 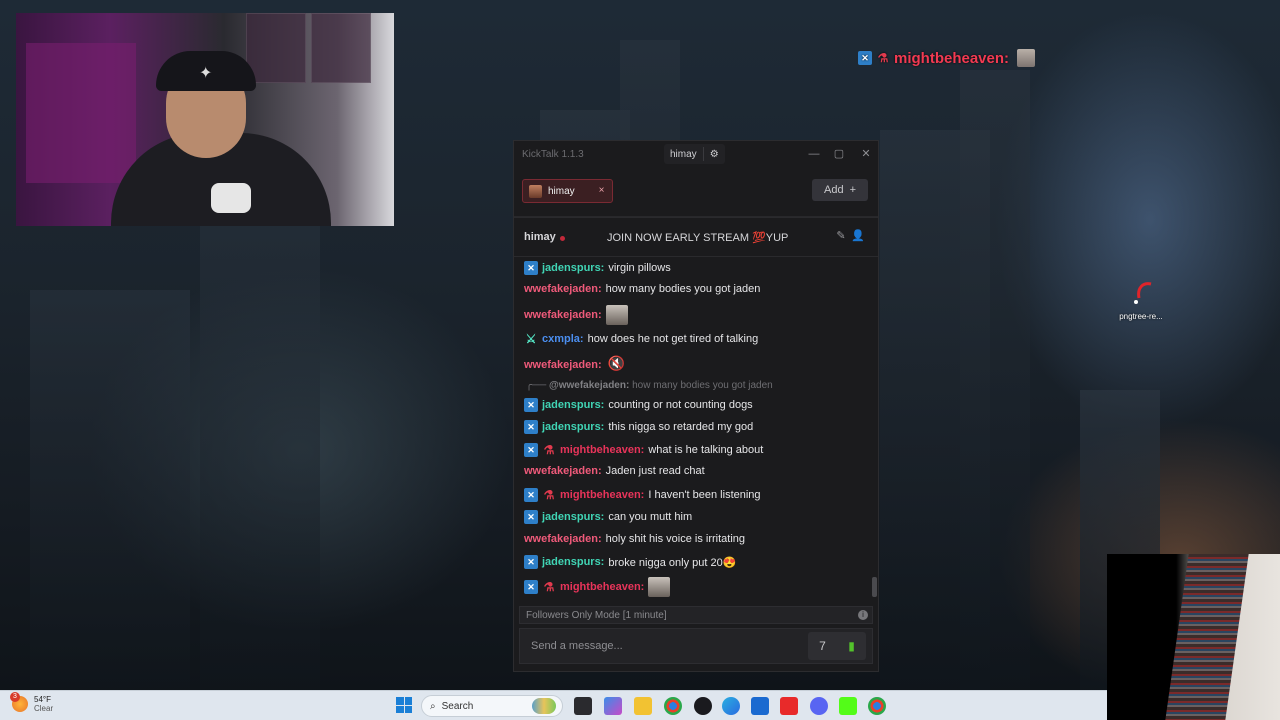 I want to click on chat-message: wwefakejaden: Jaden just read chat, so click(x=614, y=471).